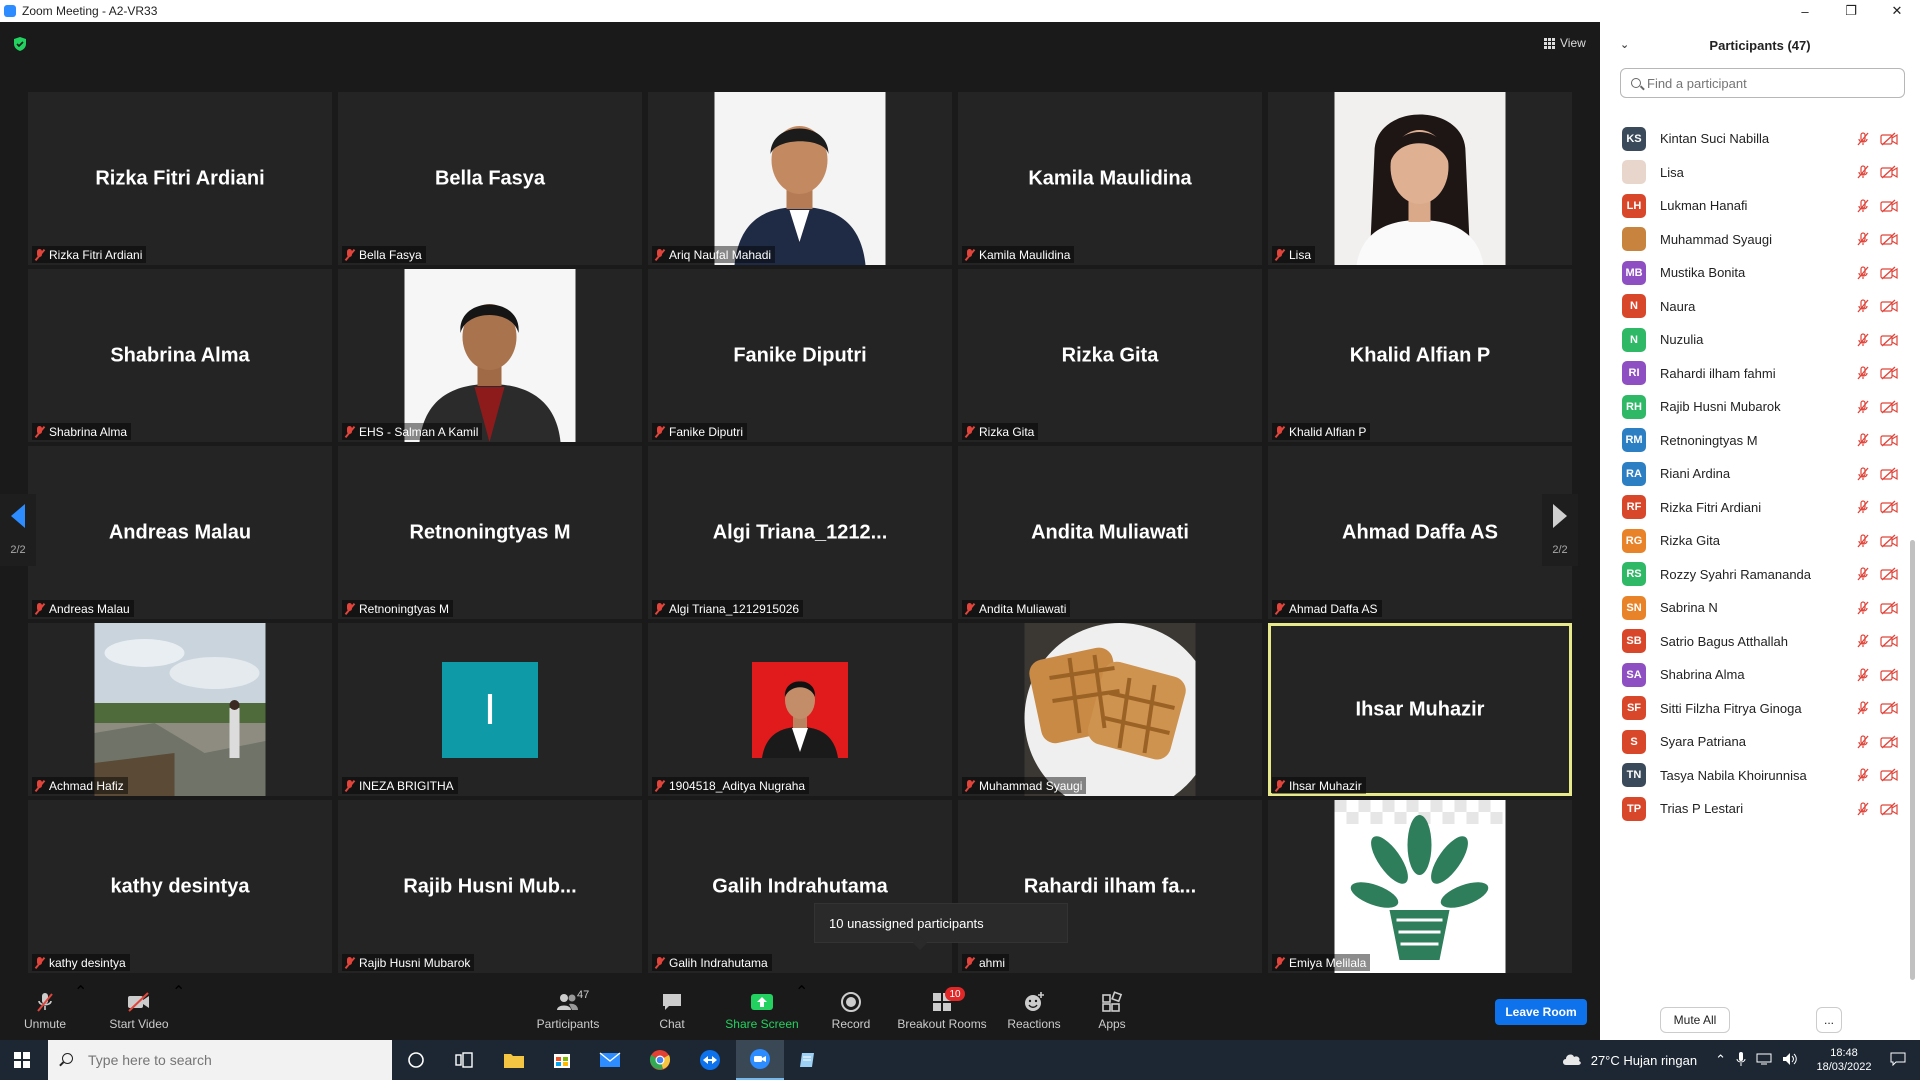  What do you see at coordinates (178, 992) in the screenshot?
I see `video-options-caret-icon: ⌃` at bounding box center [178, 992].